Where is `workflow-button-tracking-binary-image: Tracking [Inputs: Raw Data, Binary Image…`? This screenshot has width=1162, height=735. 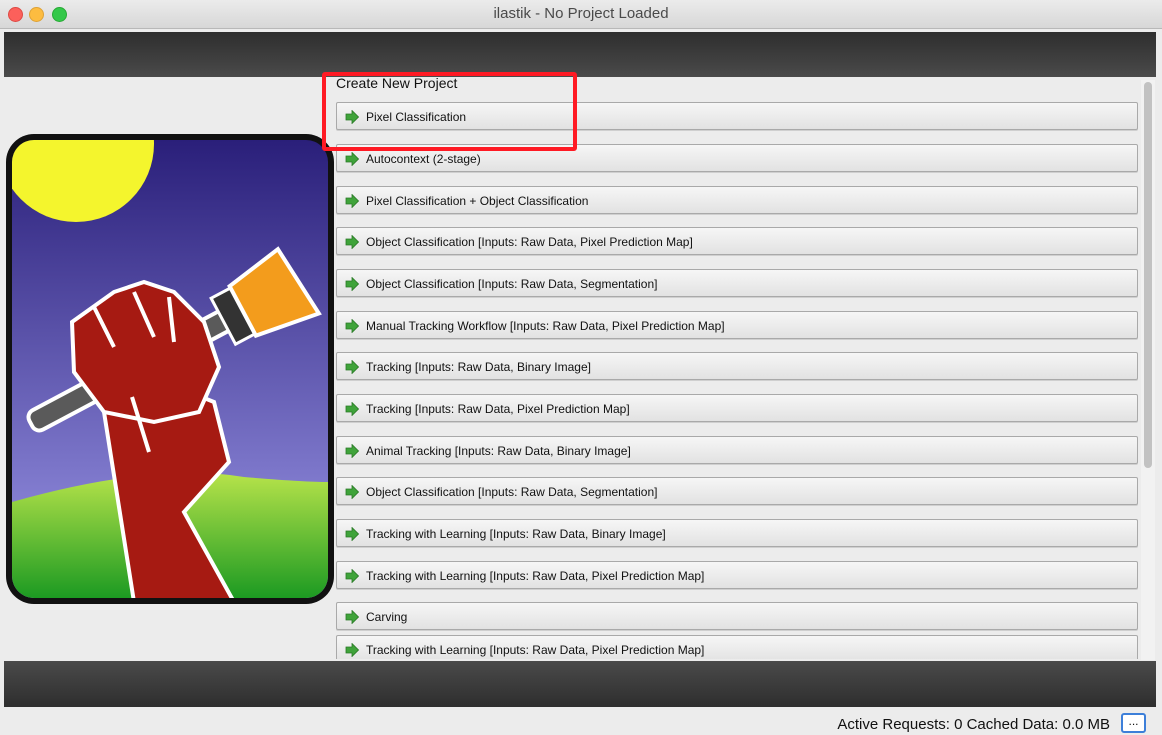
workflow-button-tracking-binary-image: Tracking [Inputs: Raw Data, Binary Image… is located at coordinates (737, 366).